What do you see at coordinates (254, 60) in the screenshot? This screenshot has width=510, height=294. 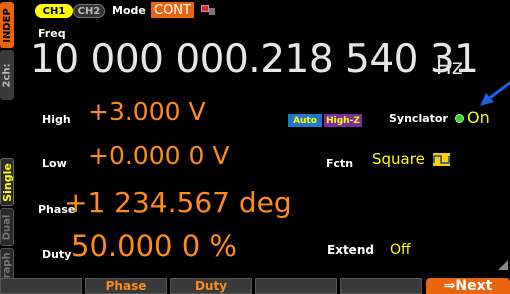 I see `freq-value: 10 000 000.218 540 31` at bounding box center [254, 60].